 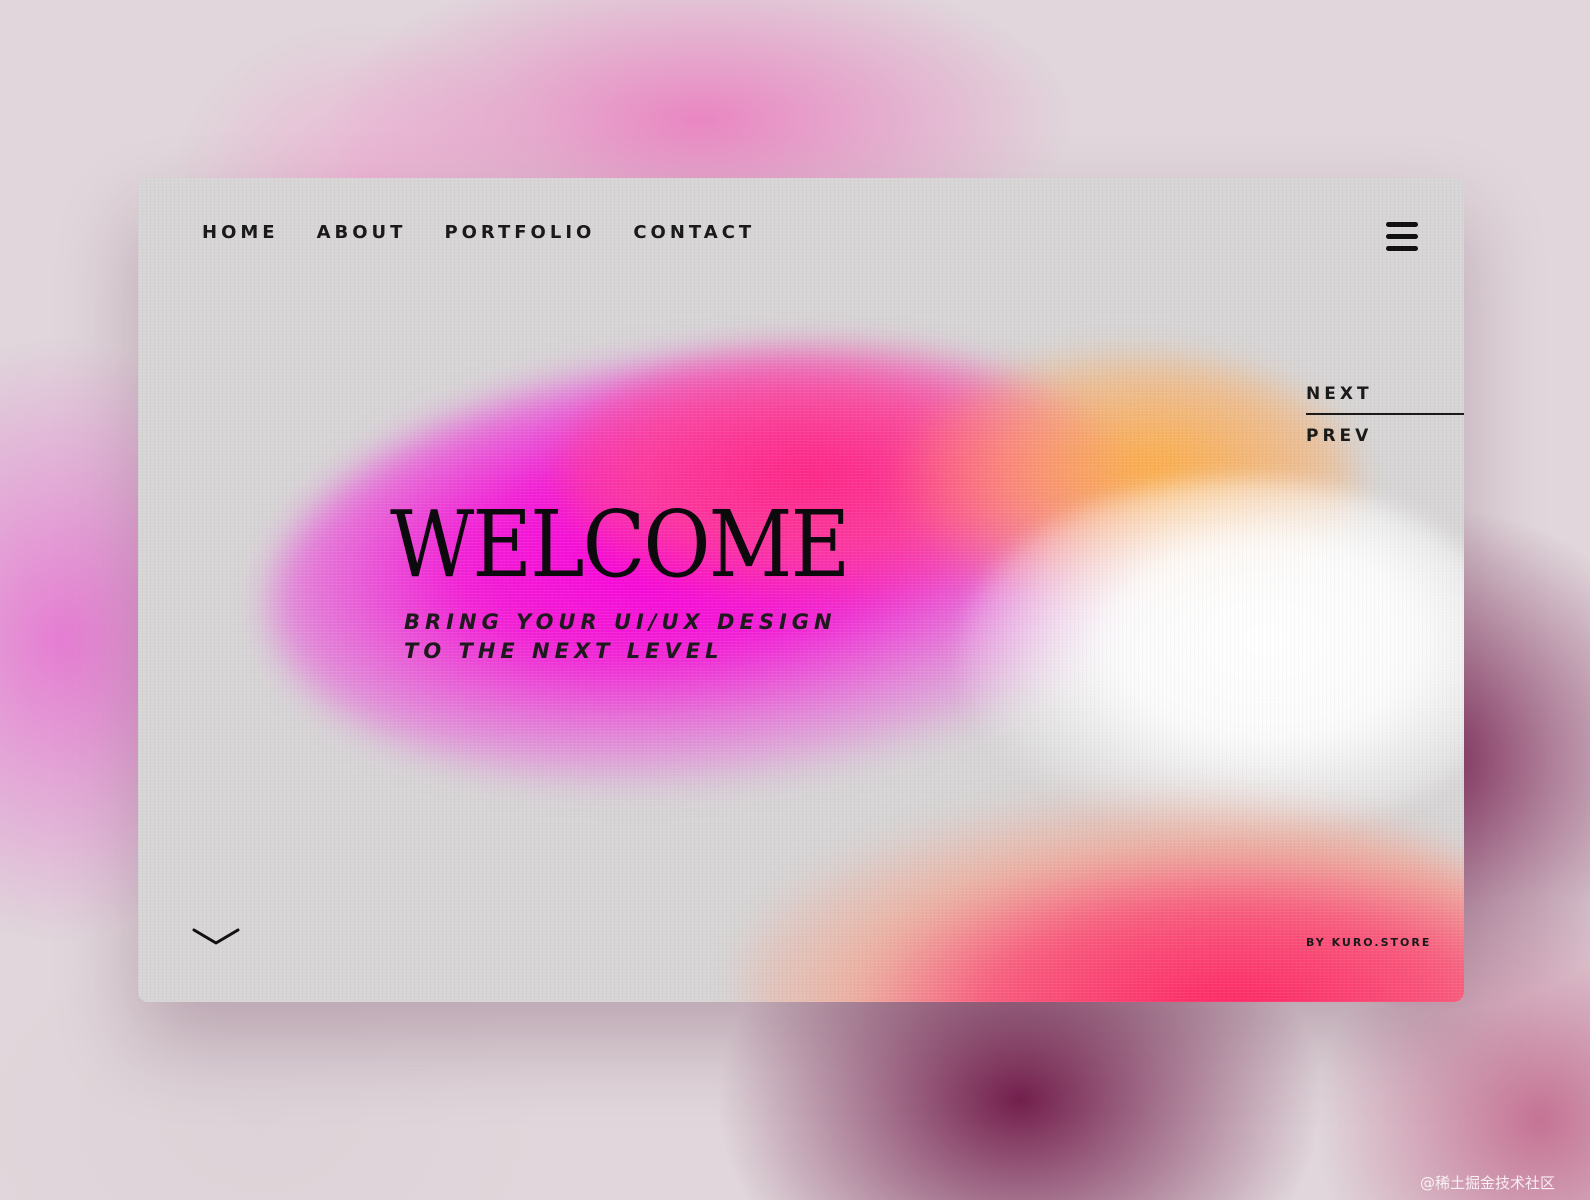 I want to click on main-nav: HOME ABOUT PORTFOLIO CONTACT, so click(x=497, y=232).